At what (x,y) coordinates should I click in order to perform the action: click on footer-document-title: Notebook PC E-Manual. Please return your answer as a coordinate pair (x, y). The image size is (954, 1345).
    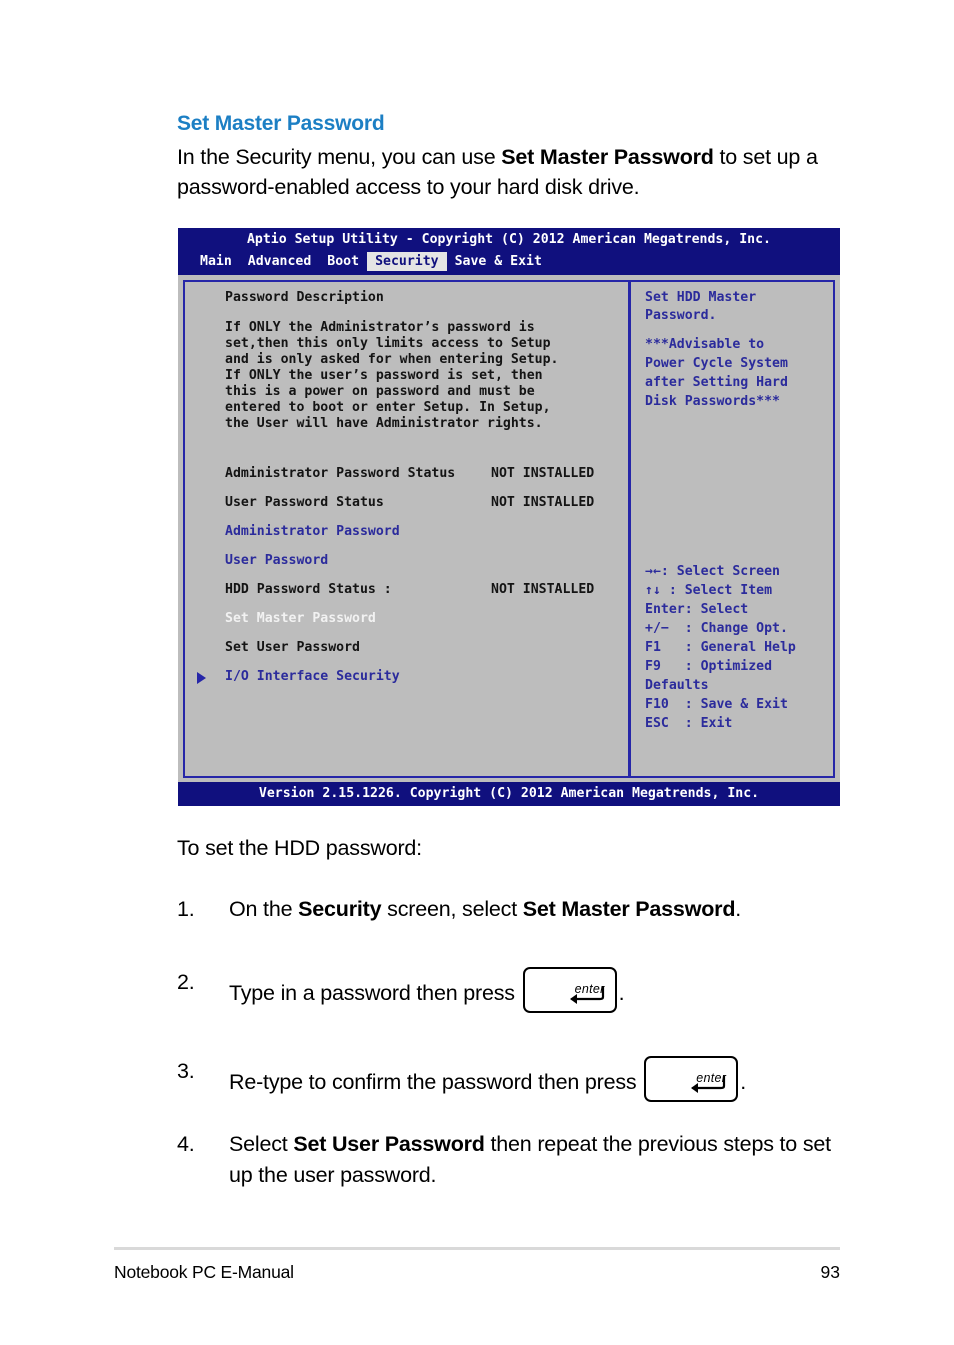
    Looking at the image, I should click on (204, 1272).